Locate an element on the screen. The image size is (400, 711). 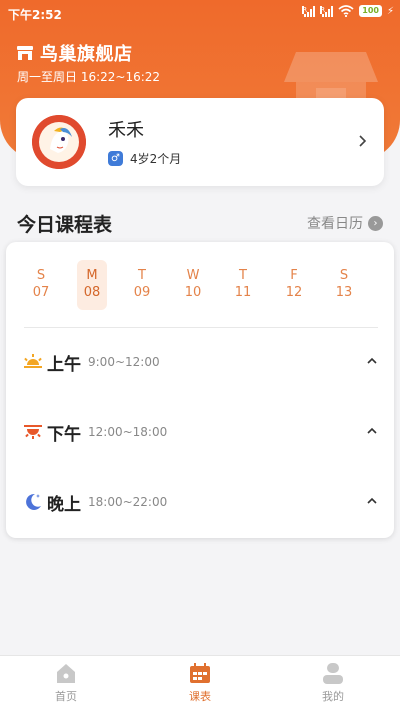
period-afternoon: 下午 12:00~18:00 is located at coordinates (202, 432).